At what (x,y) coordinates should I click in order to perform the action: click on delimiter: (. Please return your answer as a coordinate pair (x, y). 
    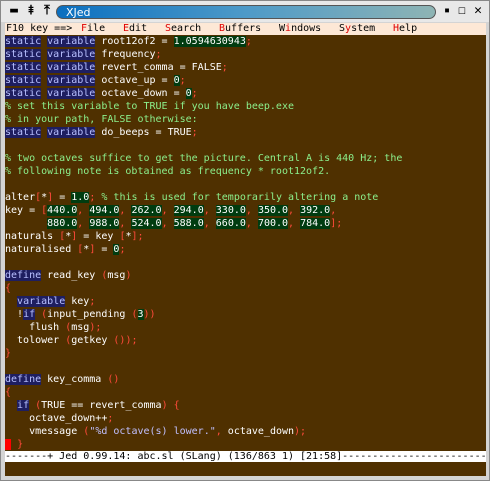
    Looking at the image, I should click on (134, 314).